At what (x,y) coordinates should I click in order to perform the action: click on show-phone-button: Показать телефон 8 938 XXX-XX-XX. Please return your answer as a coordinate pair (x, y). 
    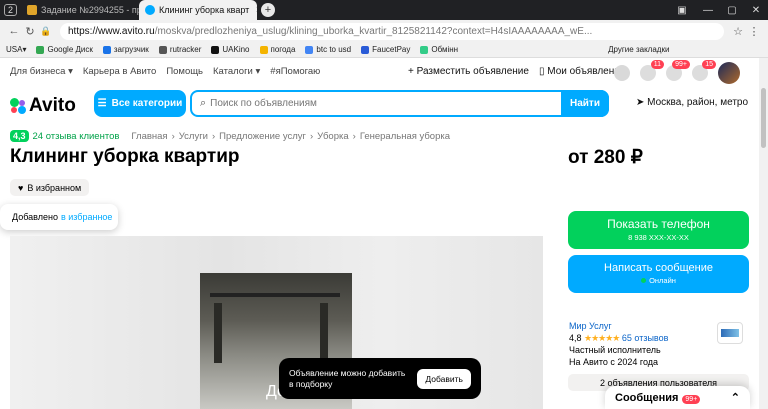
    Looking at the image, I should click on (658, 230).